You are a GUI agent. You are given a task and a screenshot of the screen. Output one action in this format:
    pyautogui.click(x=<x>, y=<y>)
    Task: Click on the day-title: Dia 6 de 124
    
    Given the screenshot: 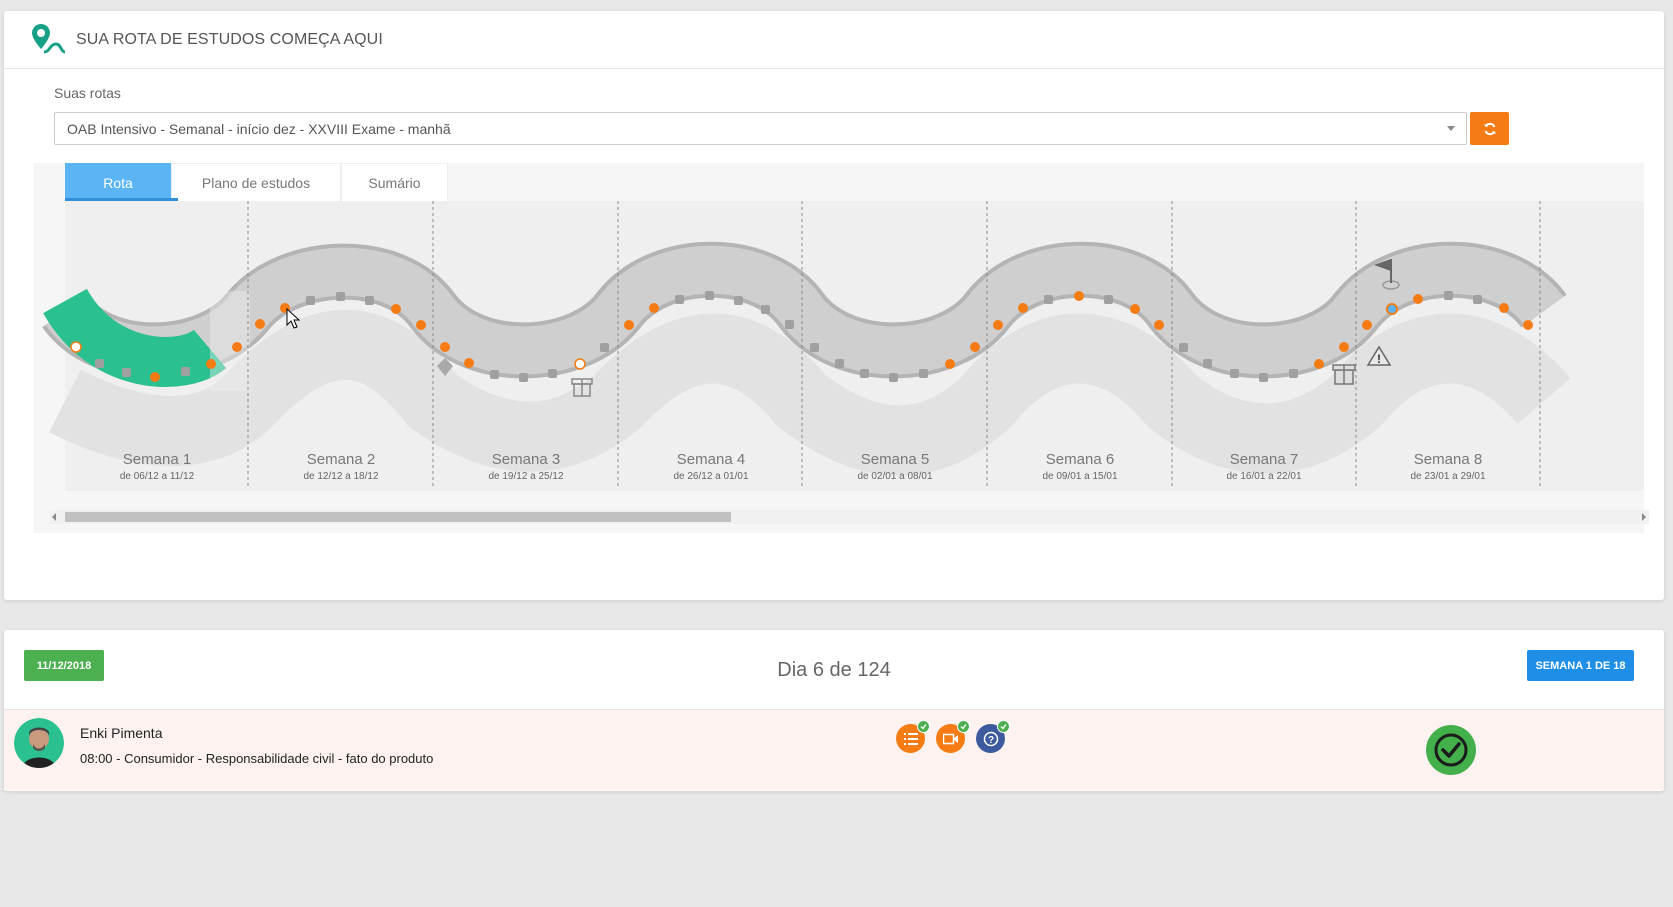 What is the action you would take?
    pyautogui.click(x=834, y=670)
    